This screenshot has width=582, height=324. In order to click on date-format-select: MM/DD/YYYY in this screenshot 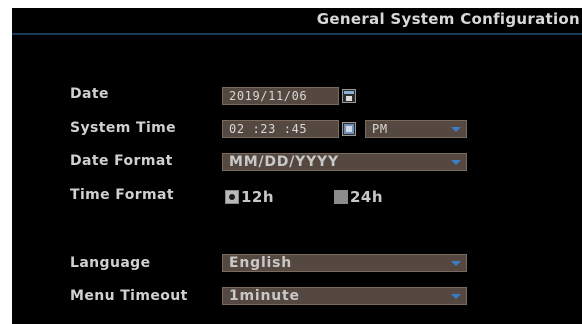, I will do `click(344, 162)`.